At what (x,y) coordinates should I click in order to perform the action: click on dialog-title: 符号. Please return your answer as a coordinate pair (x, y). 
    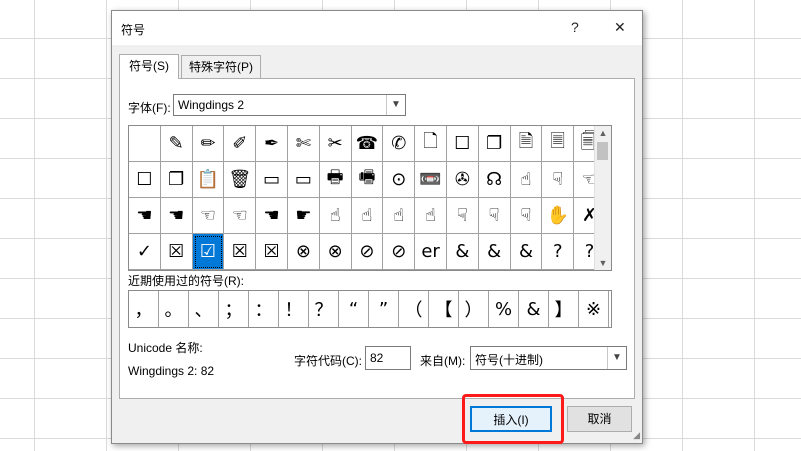
    Looking at the image, I should click on (133, 30).